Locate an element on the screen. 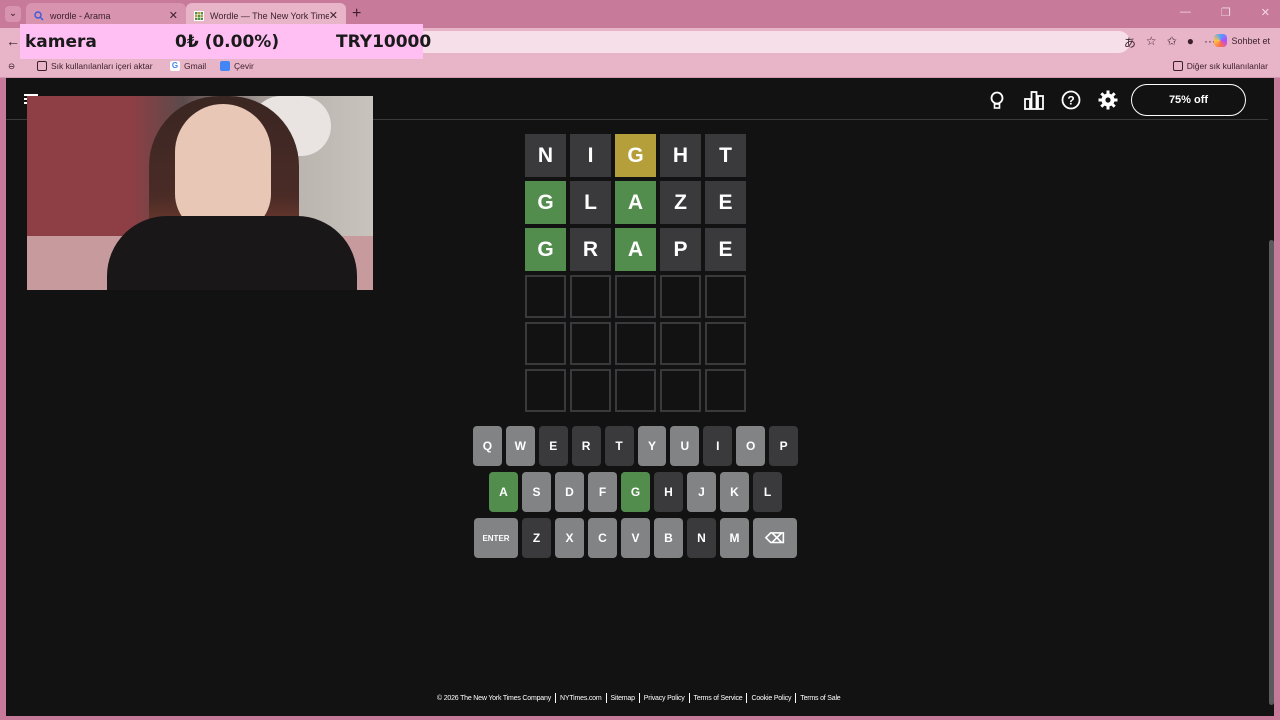  key-z: Z is located at coordinates (536, 538).